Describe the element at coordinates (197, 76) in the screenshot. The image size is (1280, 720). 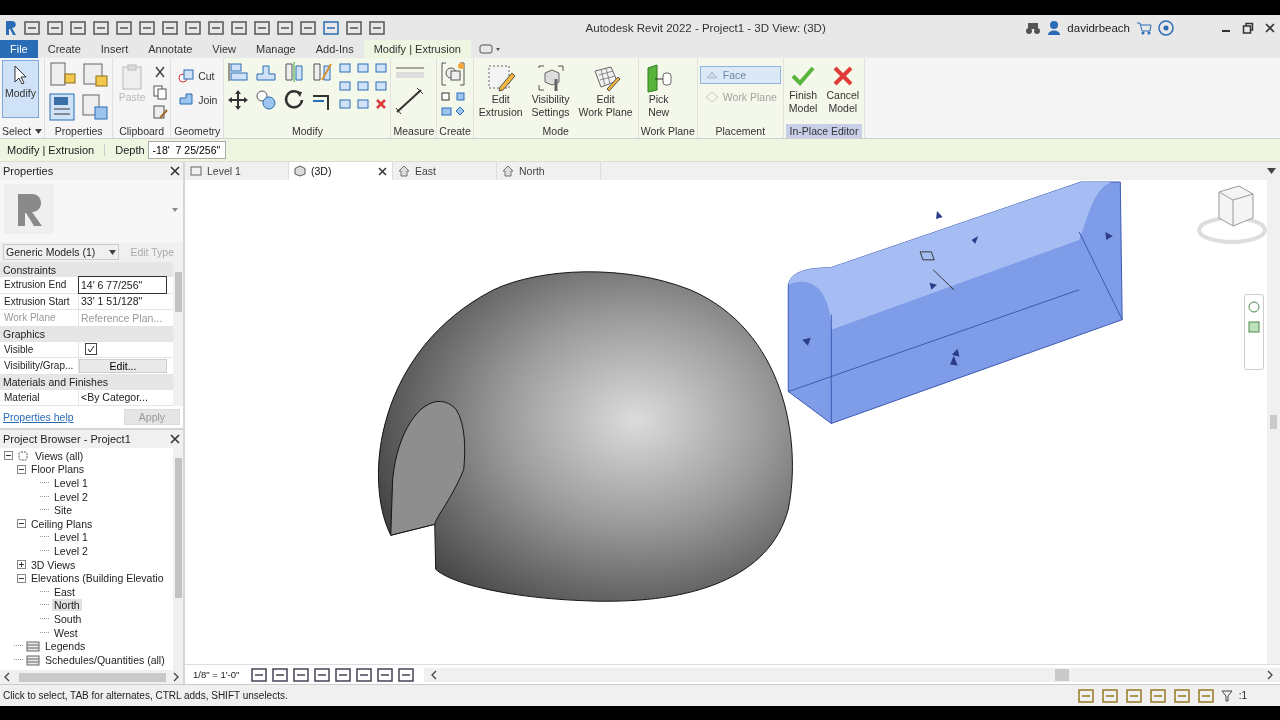
I see `ribbon-button: Cut` at that location.